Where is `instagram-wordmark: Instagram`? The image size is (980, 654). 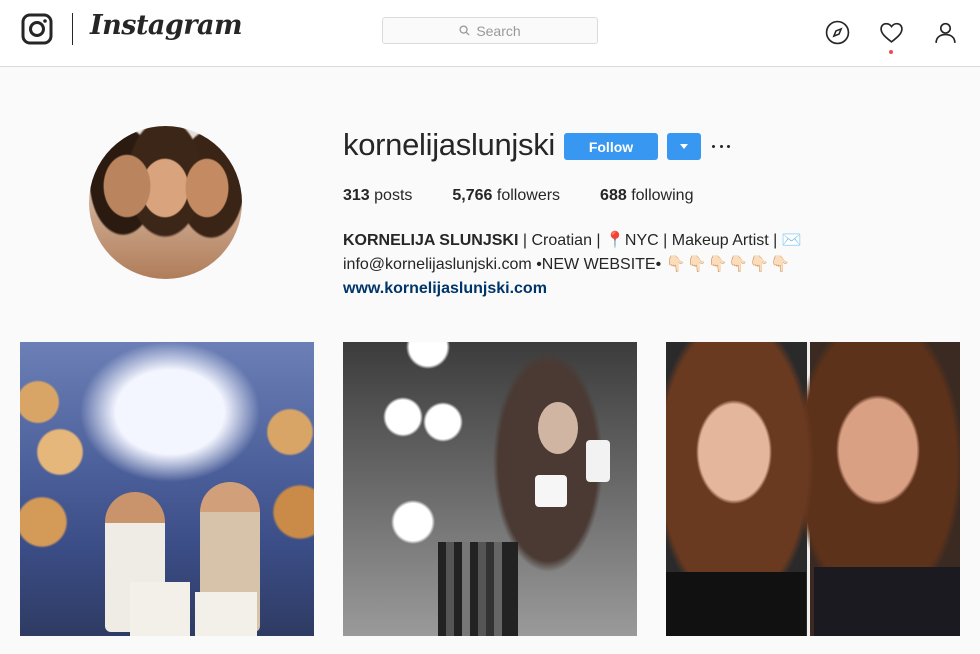 instagram-wordmark: Instagram is located at coordinates (166, 25).